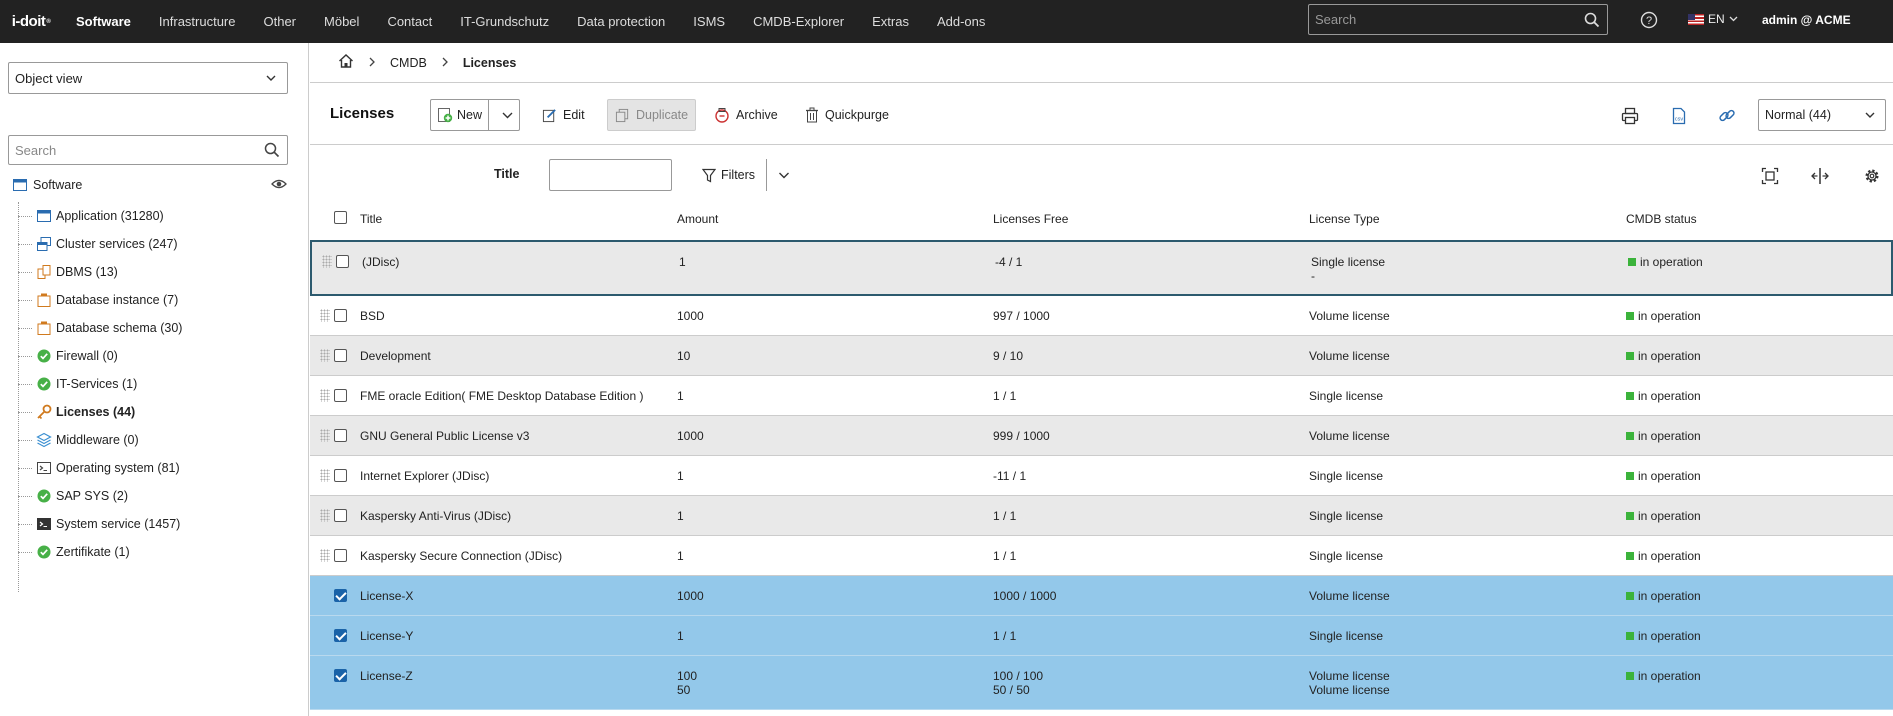 This screenshot has width=1893, height=716. Describe the element at coordinates (153, 244) in the screenshot. I see `sidebar-item-cluster-services: Cluster services (247)` at that location.